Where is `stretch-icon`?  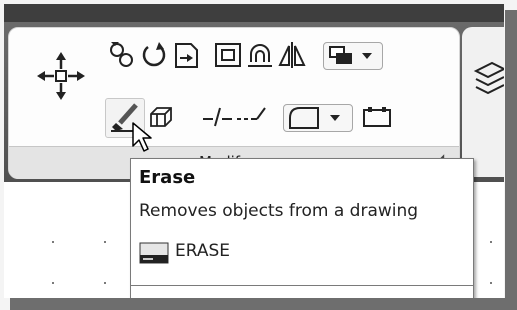 stretch-icon is located at coordinates (377, 117).